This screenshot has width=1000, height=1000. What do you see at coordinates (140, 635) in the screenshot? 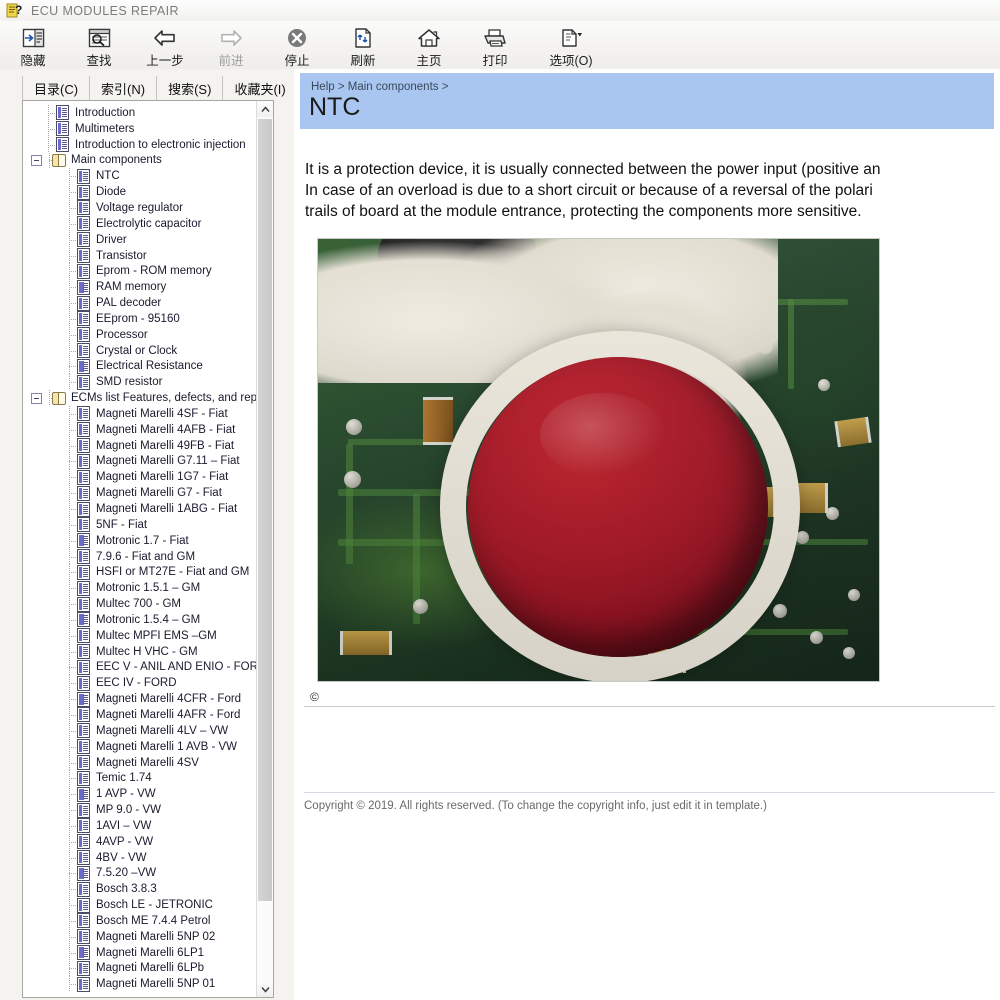
I see `tree-item: Multec MPFI EMS –GM` at bounding box center [140, 635].